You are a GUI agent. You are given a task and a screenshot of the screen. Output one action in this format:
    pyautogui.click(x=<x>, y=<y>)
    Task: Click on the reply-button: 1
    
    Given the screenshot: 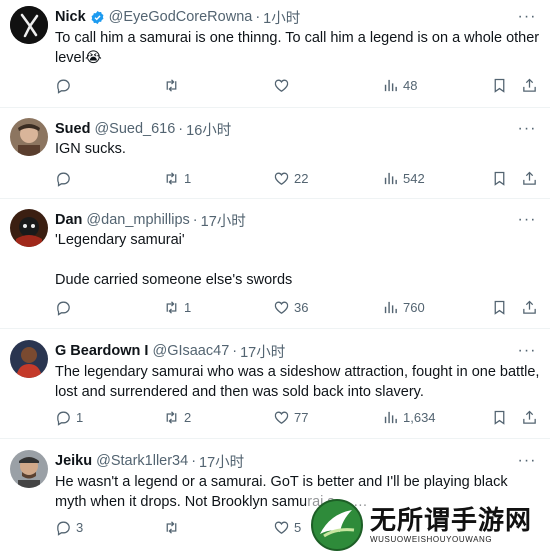 What is the action you would take?
    pyautogui.click(x=69, y=417)
    